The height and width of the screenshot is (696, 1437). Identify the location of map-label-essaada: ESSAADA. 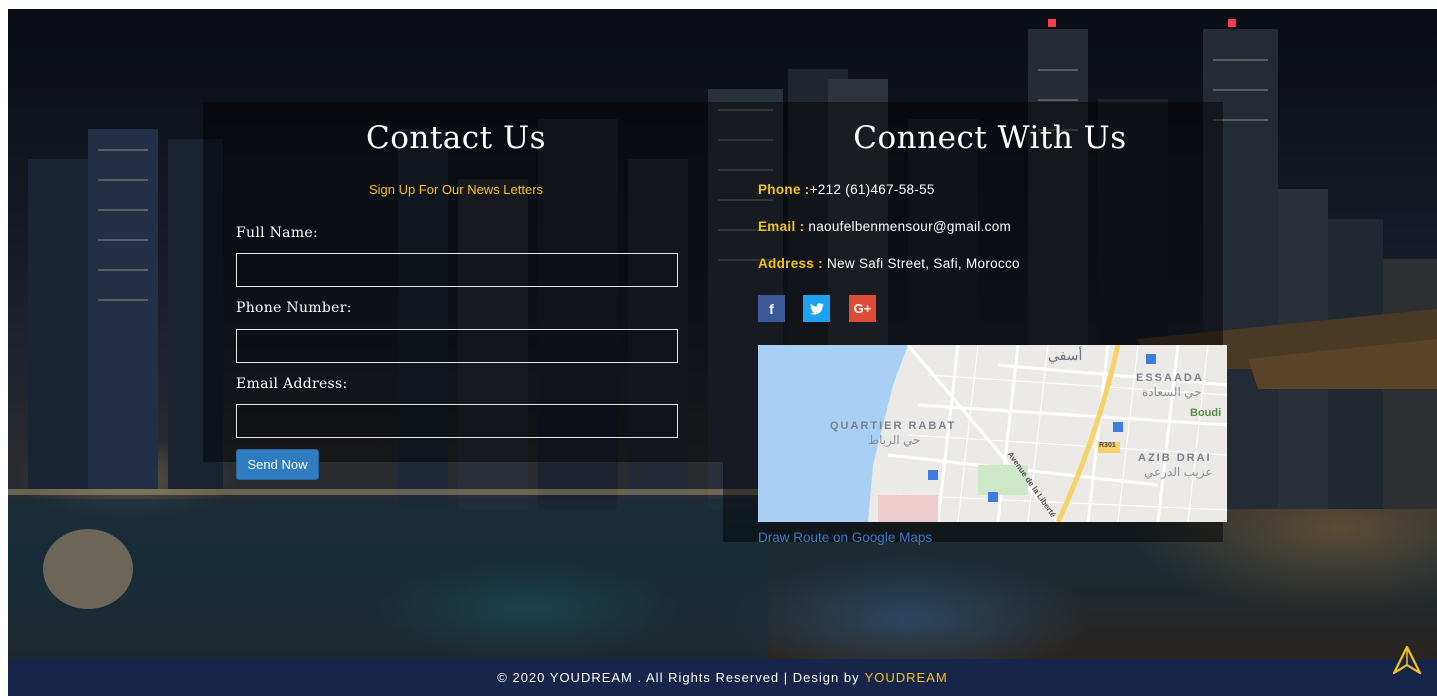
(1170, 378).